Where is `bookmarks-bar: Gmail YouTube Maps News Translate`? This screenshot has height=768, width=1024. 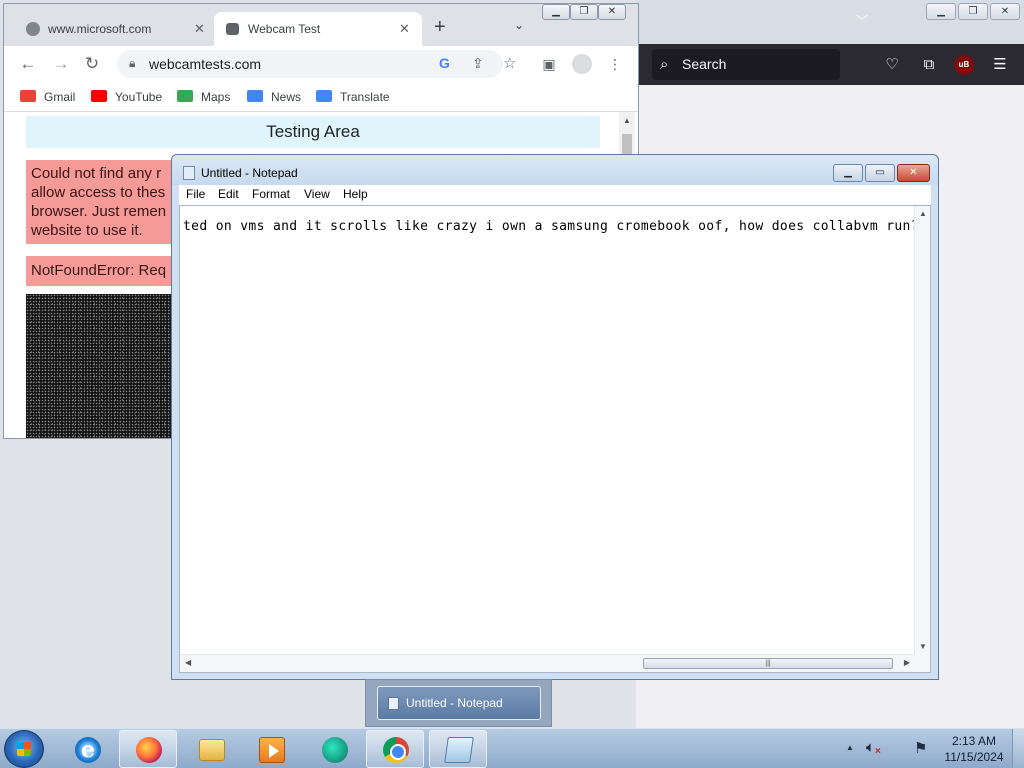 bookmarks-bar: Gmail YouTube Maps News Translate is located at coordinates (321, 97).